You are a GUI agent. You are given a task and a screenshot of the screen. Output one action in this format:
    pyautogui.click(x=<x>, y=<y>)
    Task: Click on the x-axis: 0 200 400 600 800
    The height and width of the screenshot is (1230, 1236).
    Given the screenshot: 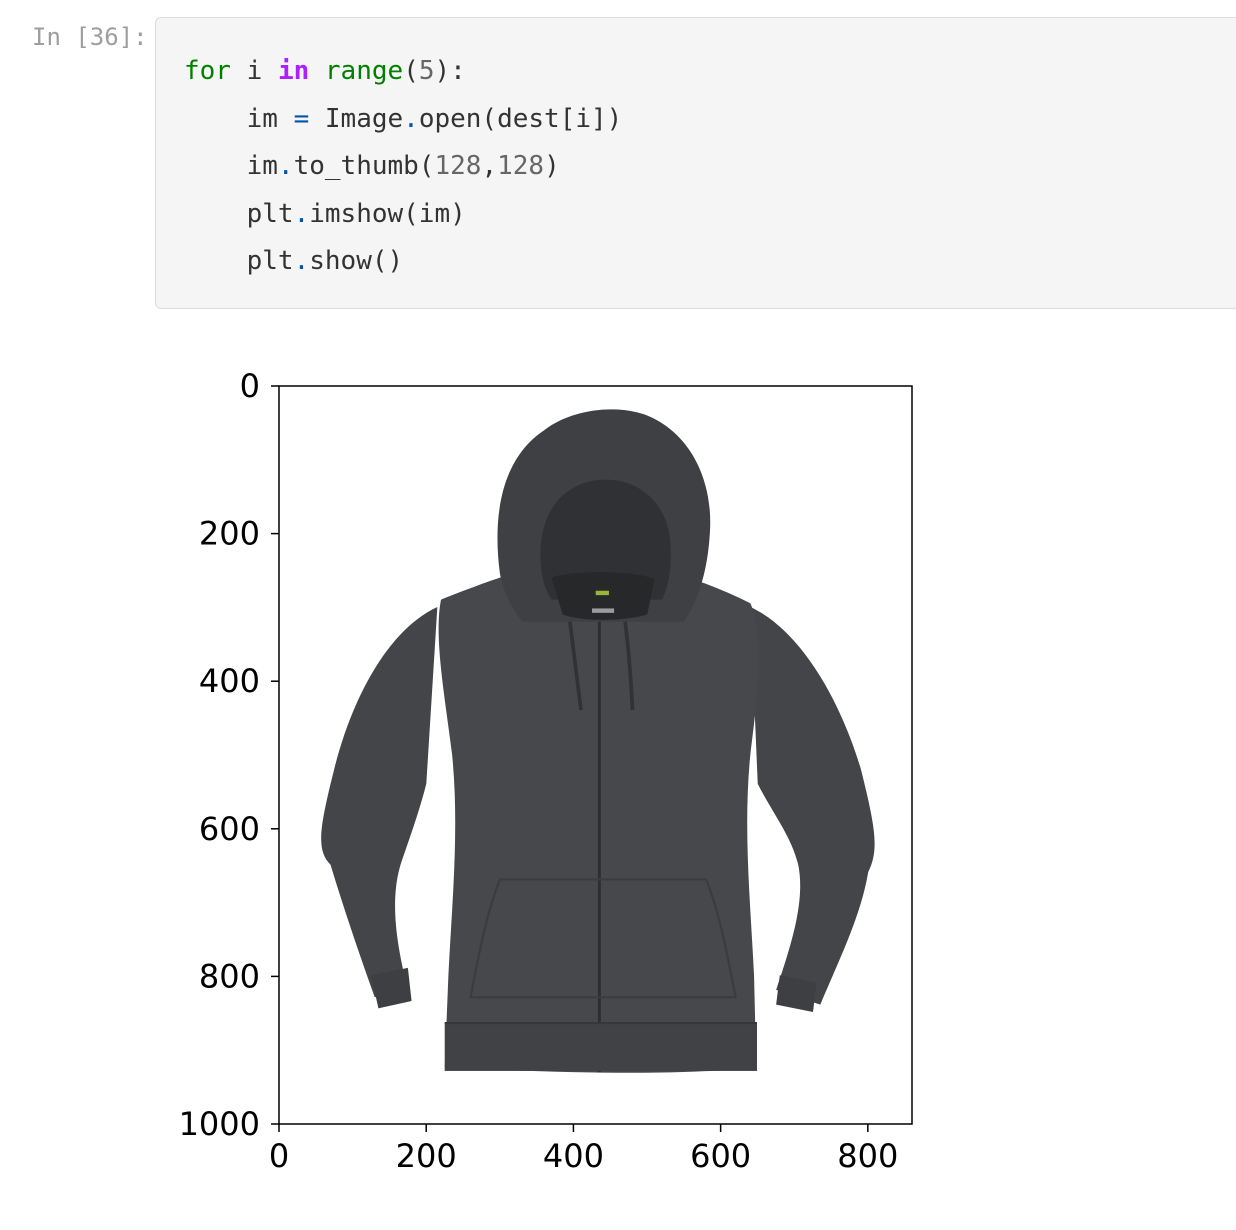 What is the action you would take?
    pyautogui.click(x=583, y=1149)
    